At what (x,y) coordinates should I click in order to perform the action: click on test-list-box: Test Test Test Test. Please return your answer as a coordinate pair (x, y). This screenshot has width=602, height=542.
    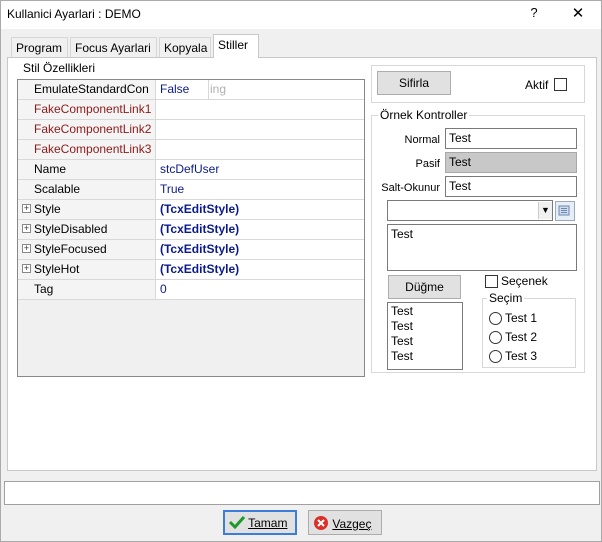
    Looking at the image, I should click on (425, 336).